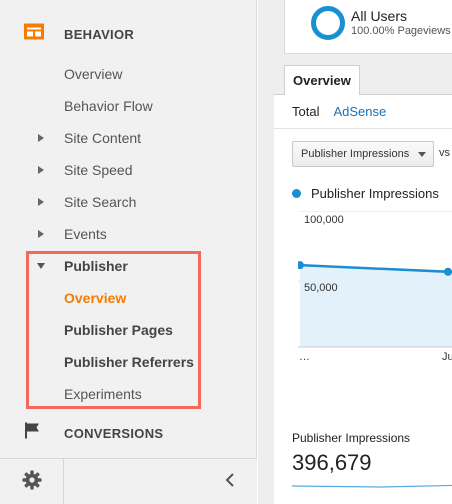 Image resolution: width=452 pixels, height=504 pixels. Describe the element at coordinates (363, 80) in the screenshot. I see `tab-bar: Overview` at that location.